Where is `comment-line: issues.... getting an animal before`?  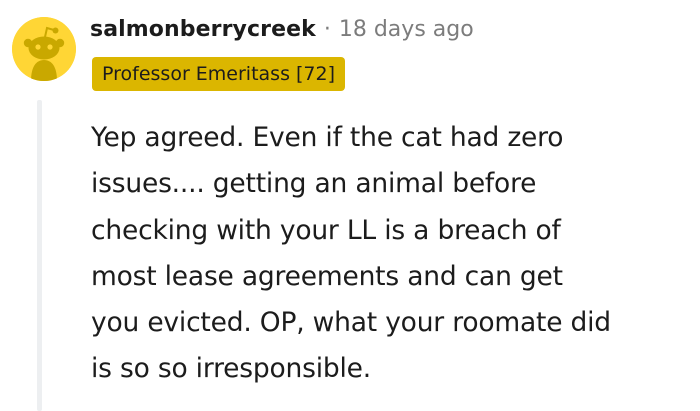
comment-line: issues.... getting an animal before is located at coordinates (314, 184).